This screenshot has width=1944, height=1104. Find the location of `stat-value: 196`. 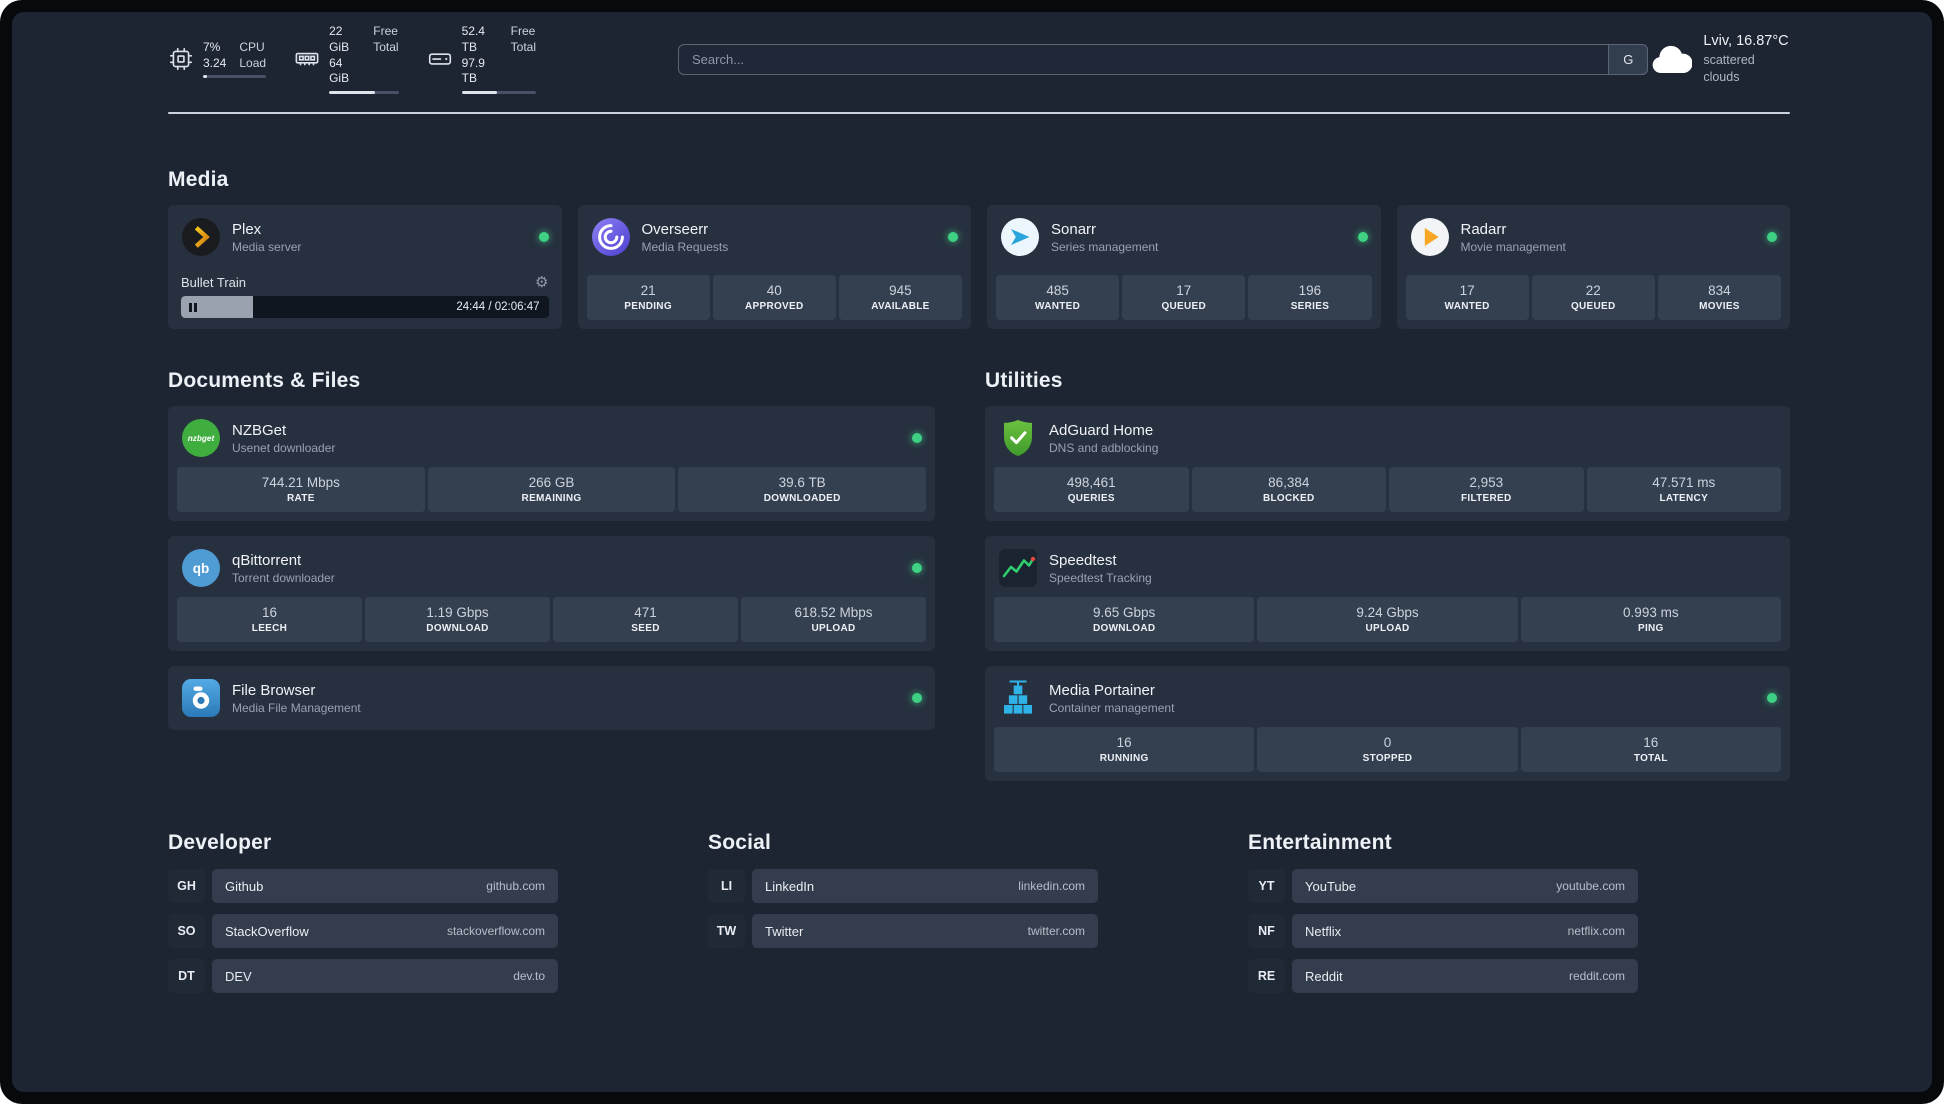

stat-value: 196 is located at coordinates (1310, 290).